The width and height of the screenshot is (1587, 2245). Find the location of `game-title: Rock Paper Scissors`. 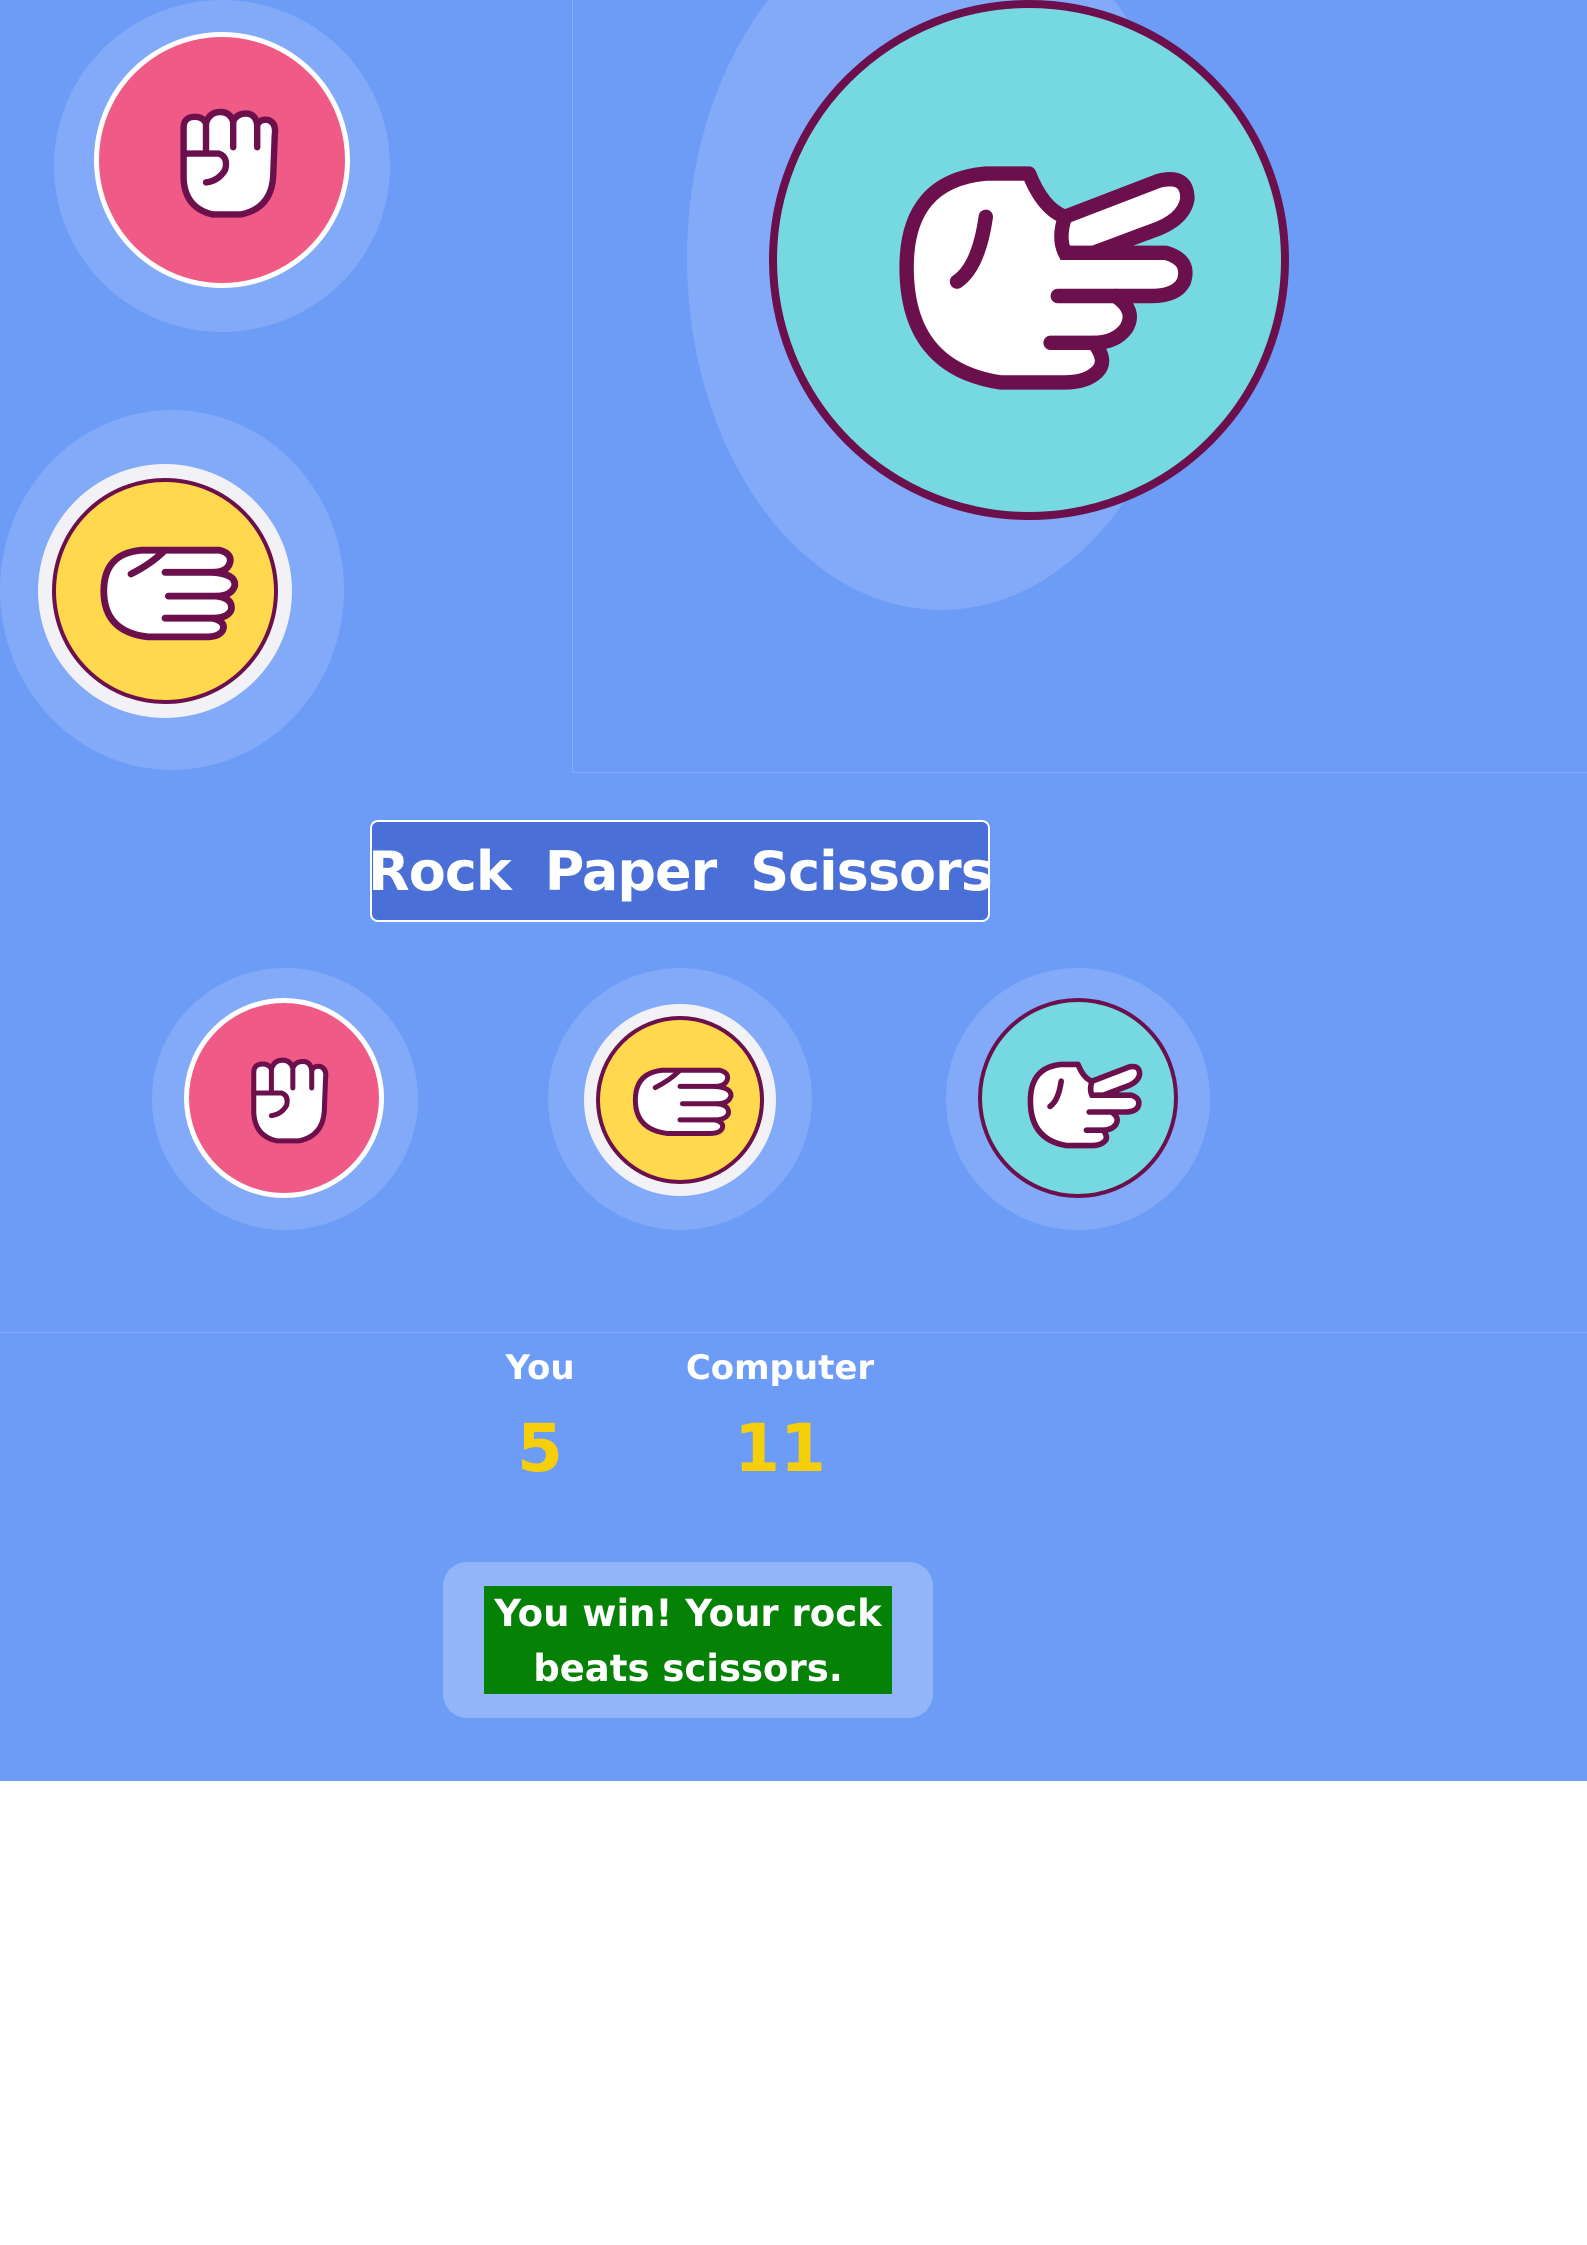

game-title: Rock Paper Scissors is located at coordinates (680, 871).